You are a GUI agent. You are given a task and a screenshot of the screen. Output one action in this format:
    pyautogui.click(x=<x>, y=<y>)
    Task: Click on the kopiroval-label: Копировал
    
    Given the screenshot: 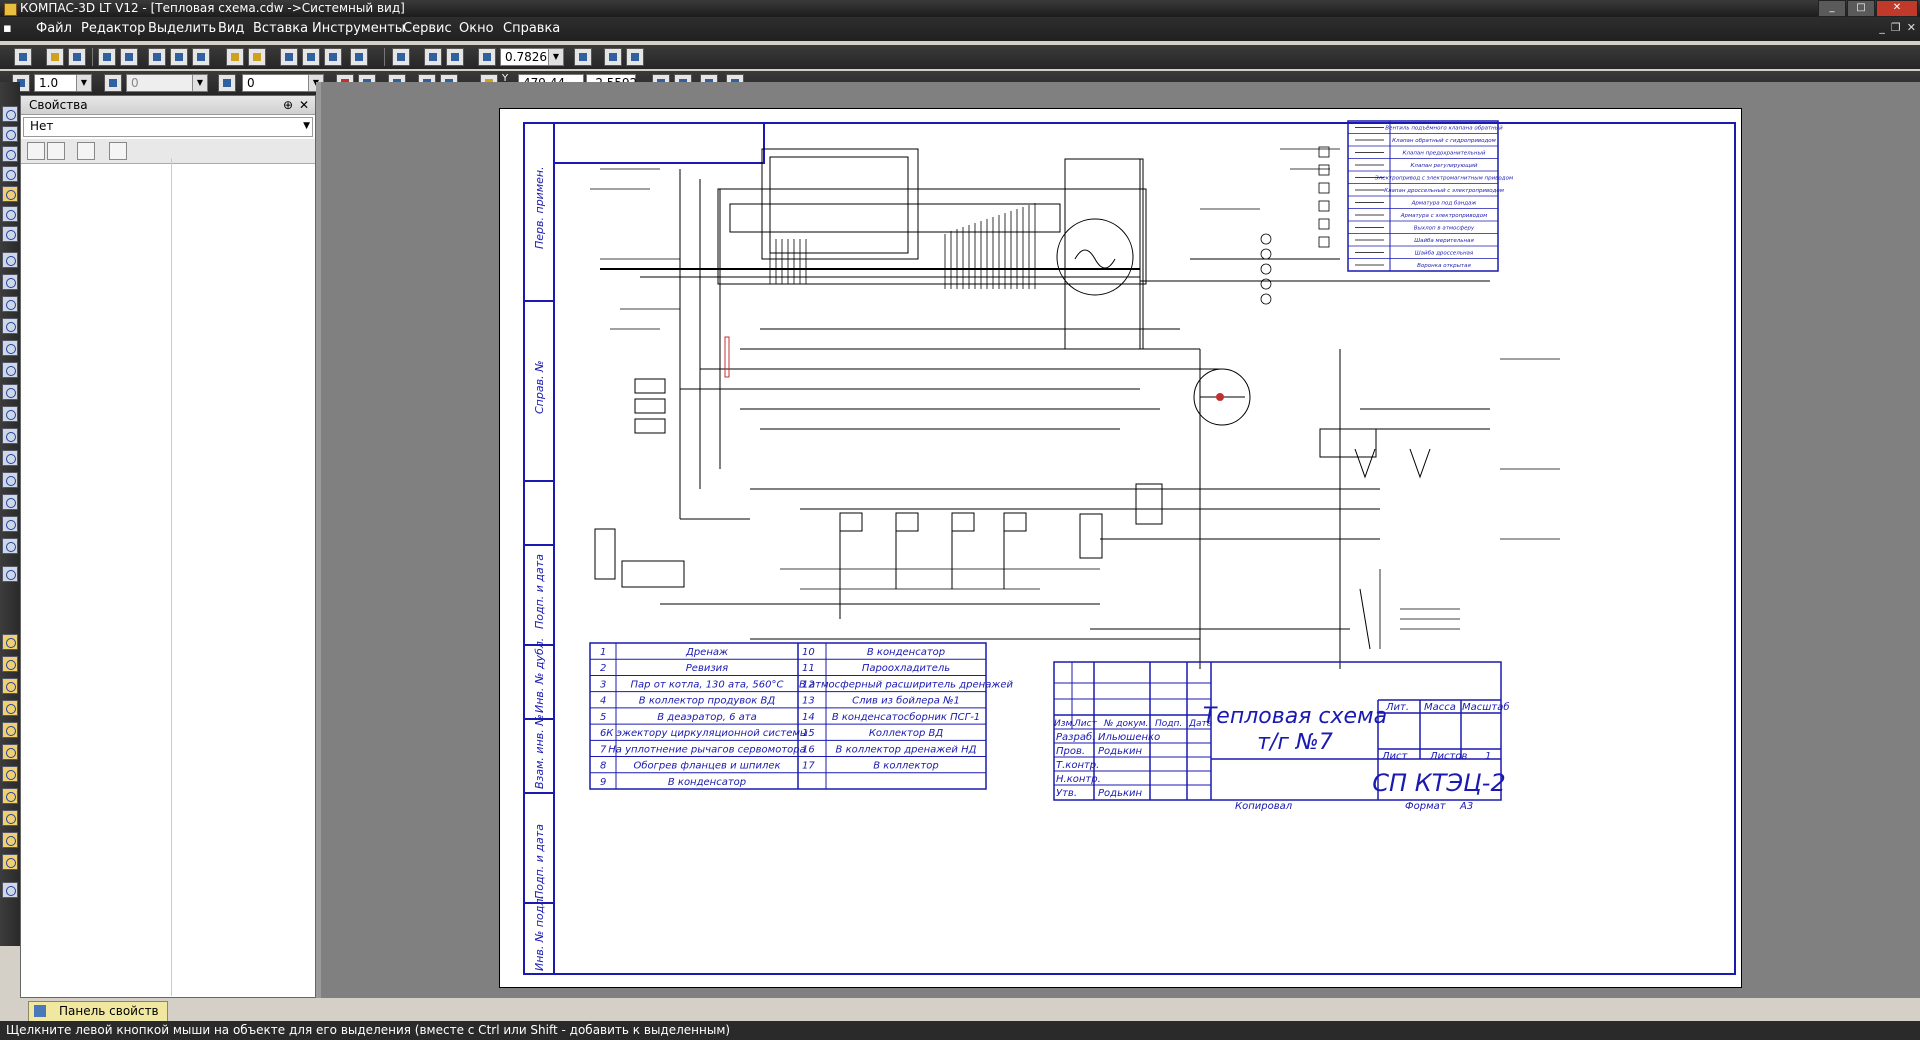 What is the action you would take?
    pyautogui.click(x=1264, y=806)
    